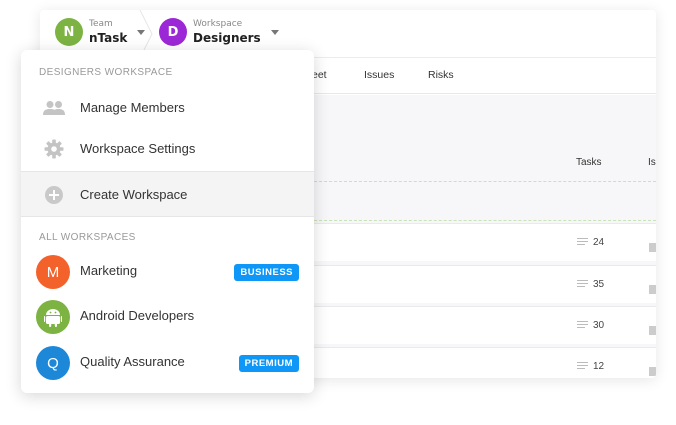 The image size is (676, 425). What do you see at coordinates (132, 107) in the screenshot?
I see `manage-members-label: Manage Members` at bounding box center [132, 107].